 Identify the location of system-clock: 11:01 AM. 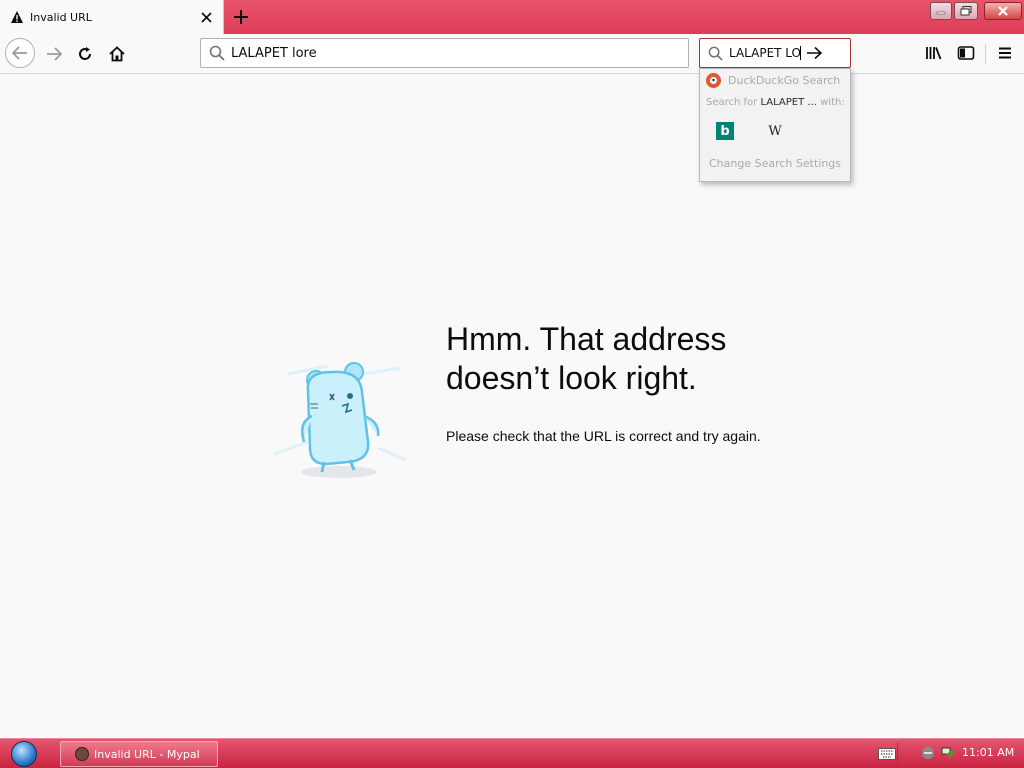
(988, 752).